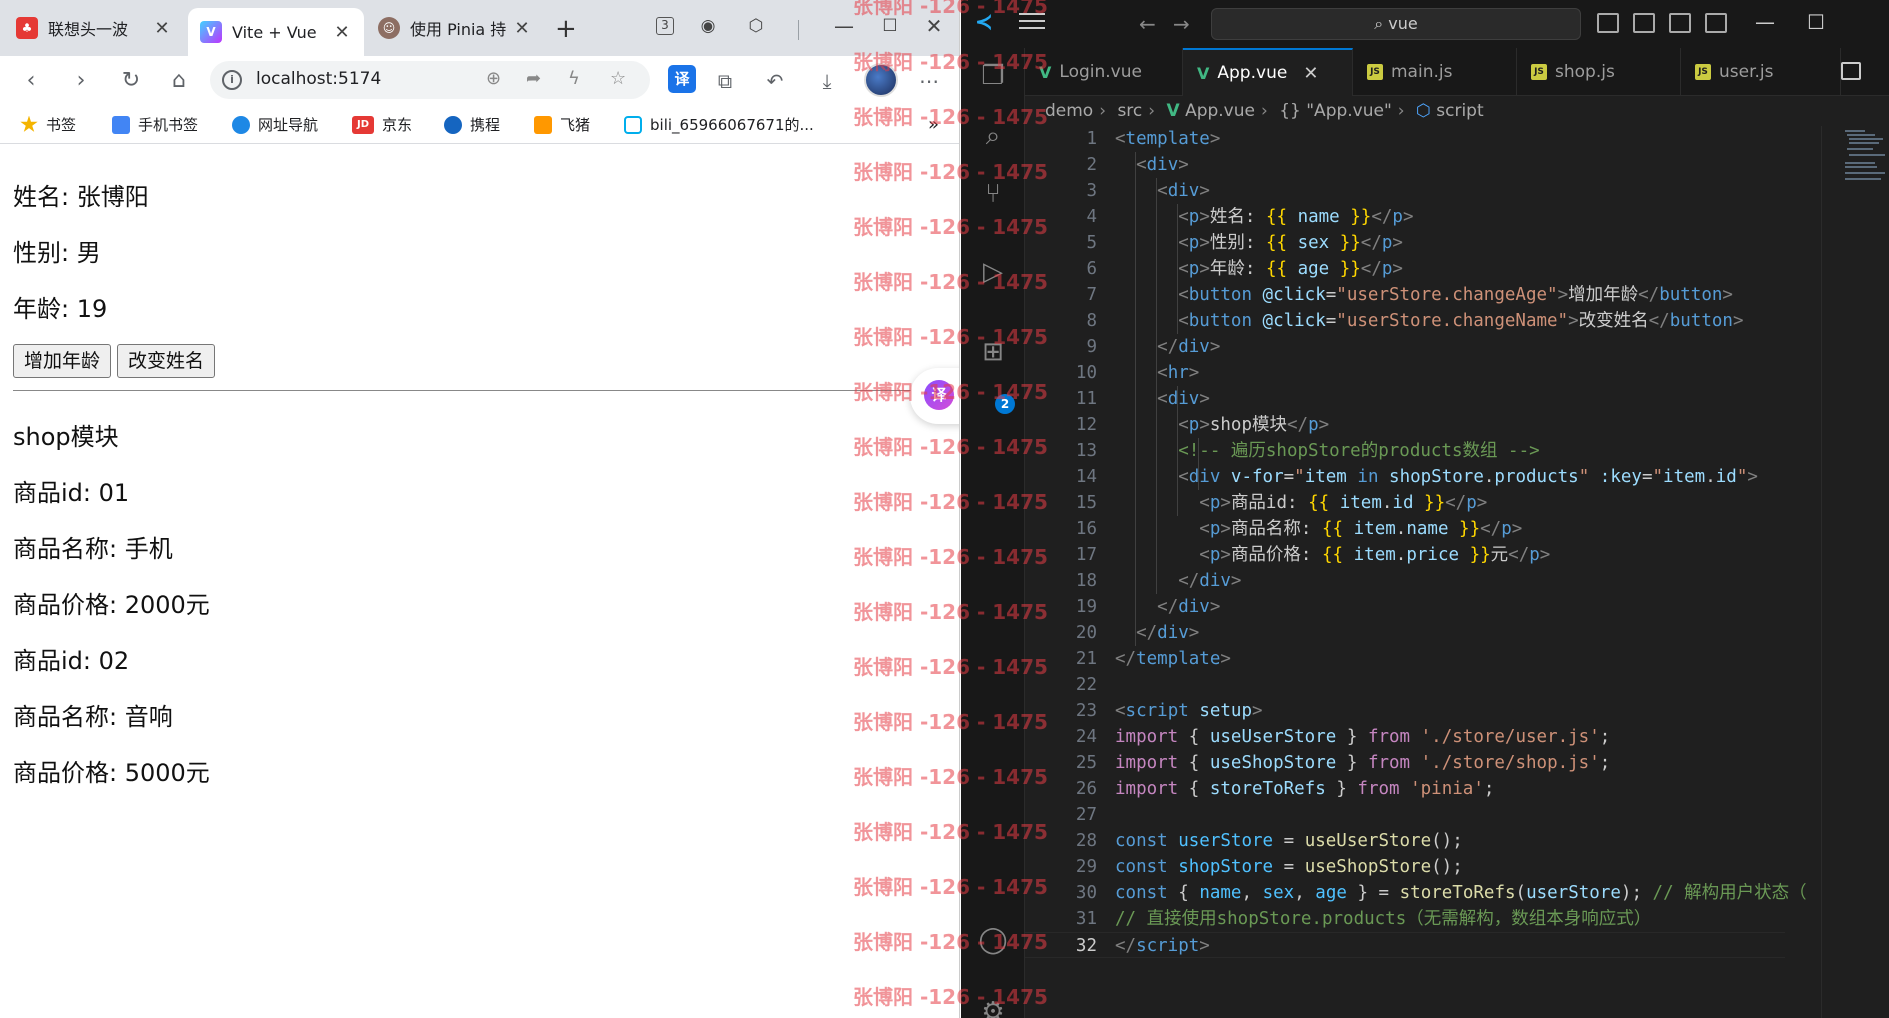  I want to click on breadcrumb-item: App.vue, so click(1220, 111).